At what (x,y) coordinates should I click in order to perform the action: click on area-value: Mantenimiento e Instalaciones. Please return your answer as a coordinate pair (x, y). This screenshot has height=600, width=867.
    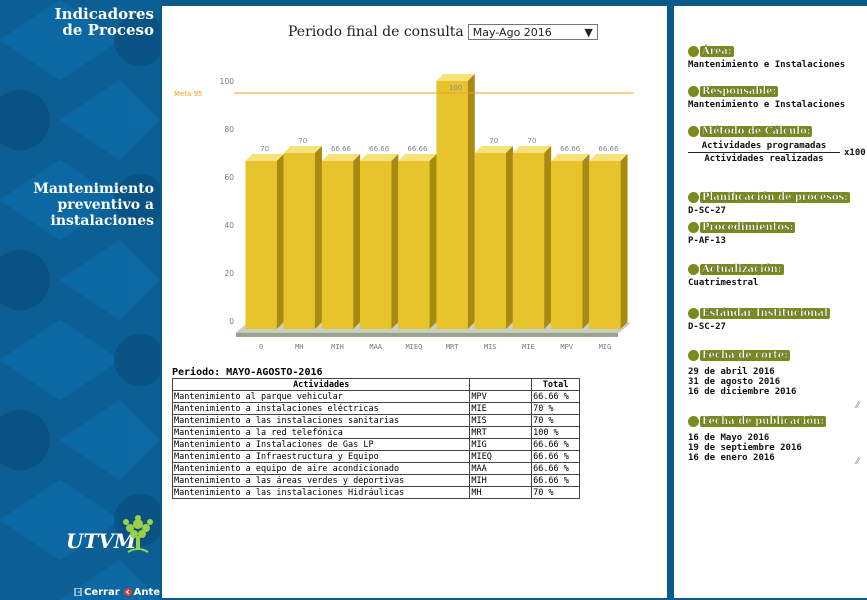
    Looking at the image, I should click on (767, 65).